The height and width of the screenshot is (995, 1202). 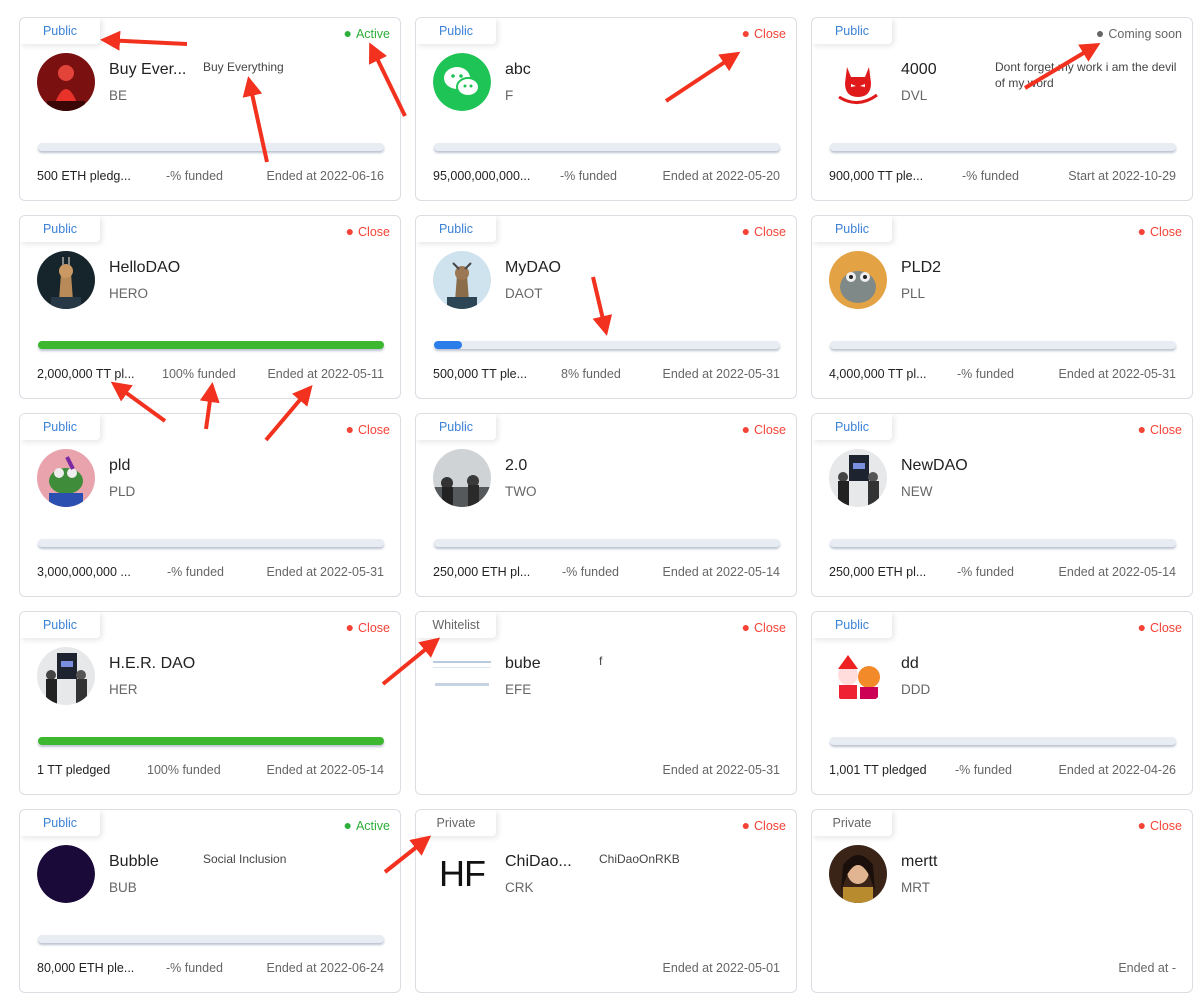 I want to click on wechat-logo-icon, so click(x=462, y=82).